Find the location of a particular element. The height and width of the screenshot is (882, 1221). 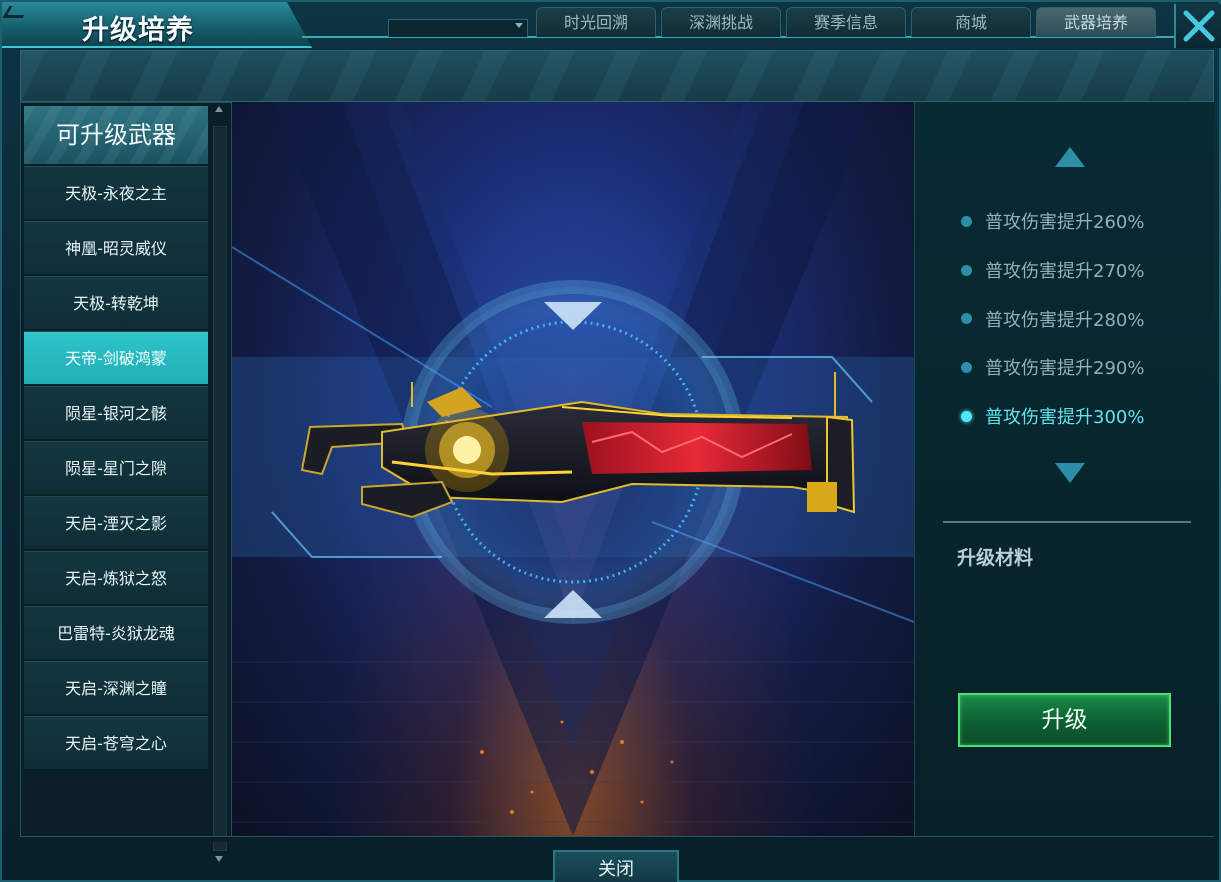

weapon-item: 陨星-星门之隙 is located at coordinates (116, 467).